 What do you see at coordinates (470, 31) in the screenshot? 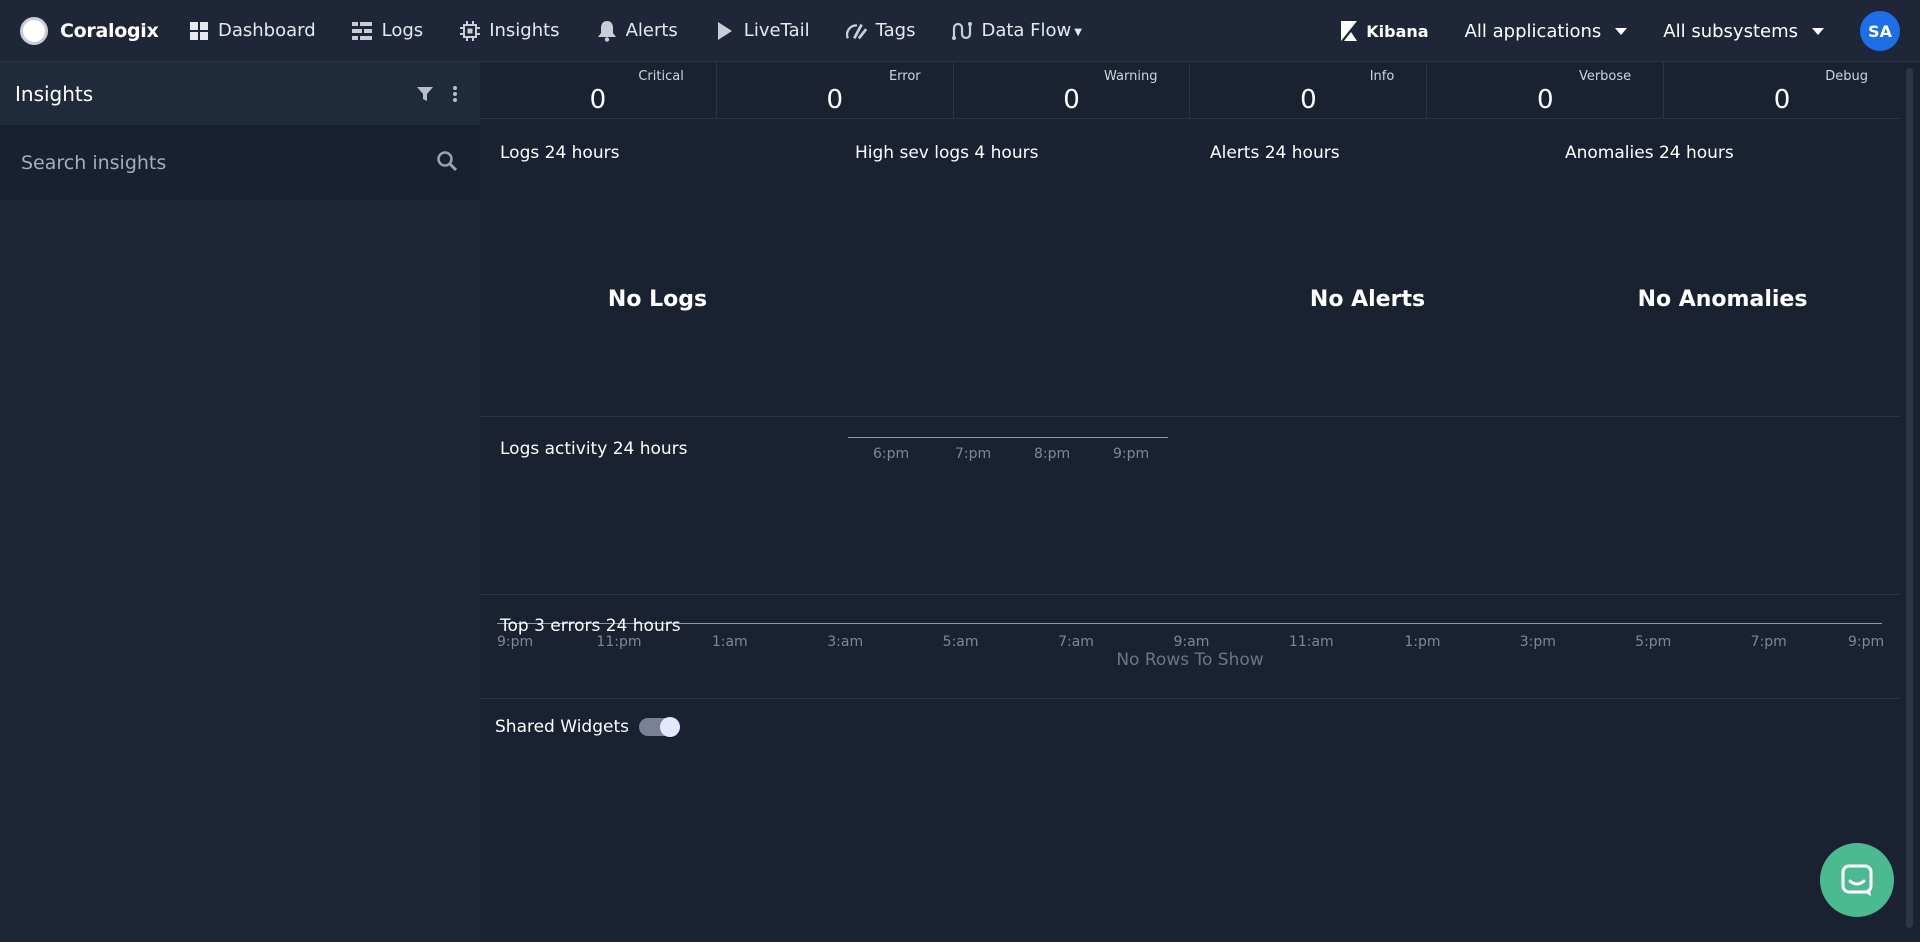
I see `insights-icon` at bounding box center [470, 31].